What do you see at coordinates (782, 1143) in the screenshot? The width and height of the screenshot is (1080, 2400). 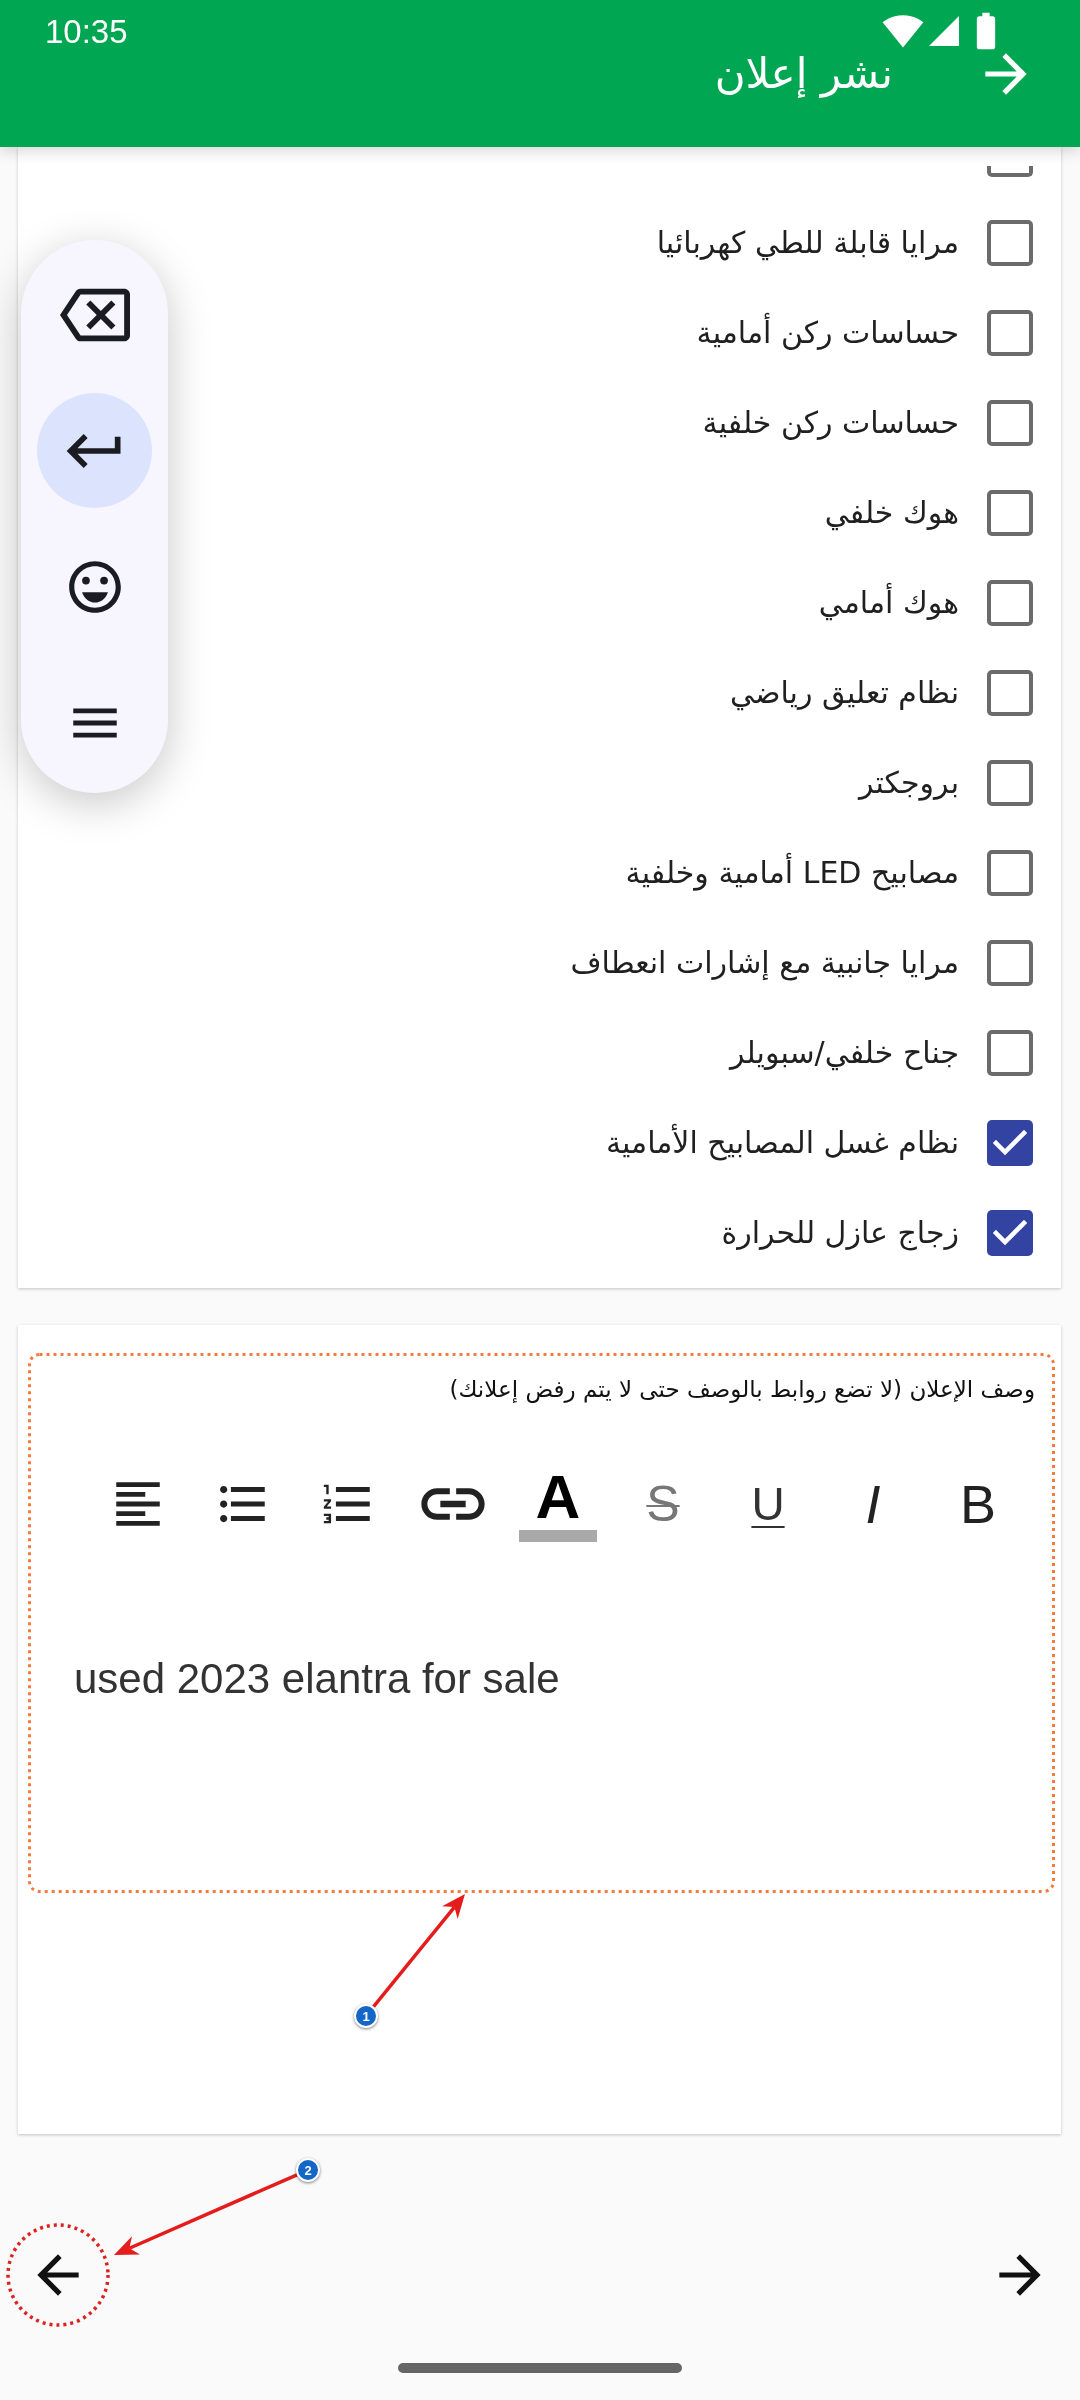 I see `feature-label: نظام غسل المصابيح الأمامية` at bounding box center [782, 1143].